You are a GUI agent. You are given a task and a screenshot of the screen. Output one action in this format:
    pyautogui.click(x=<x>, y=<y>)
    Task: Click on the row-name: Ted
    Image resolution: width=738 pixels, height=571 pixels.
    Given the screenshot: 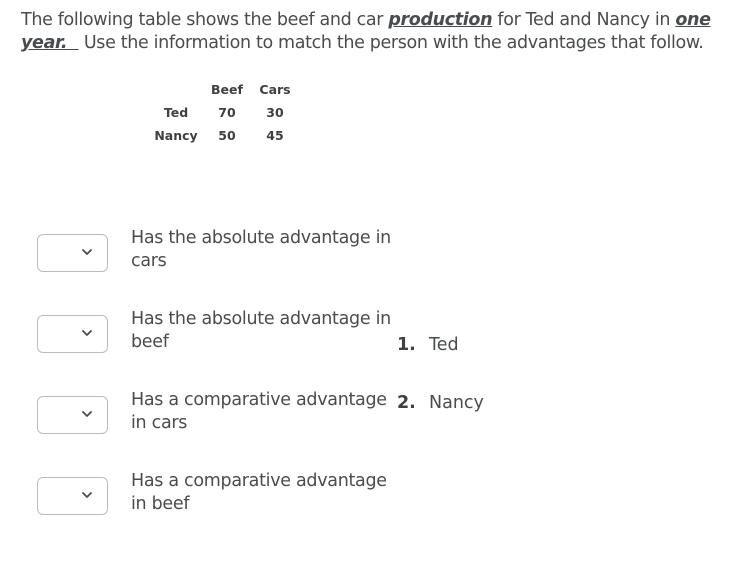 What is the action you would take?
    pyautogui.click(x=176, y=112)
    